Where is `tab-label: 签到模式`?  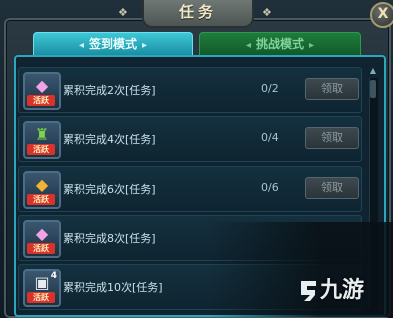
tab-label: 签到模式 is located at coordinates (112, 44).